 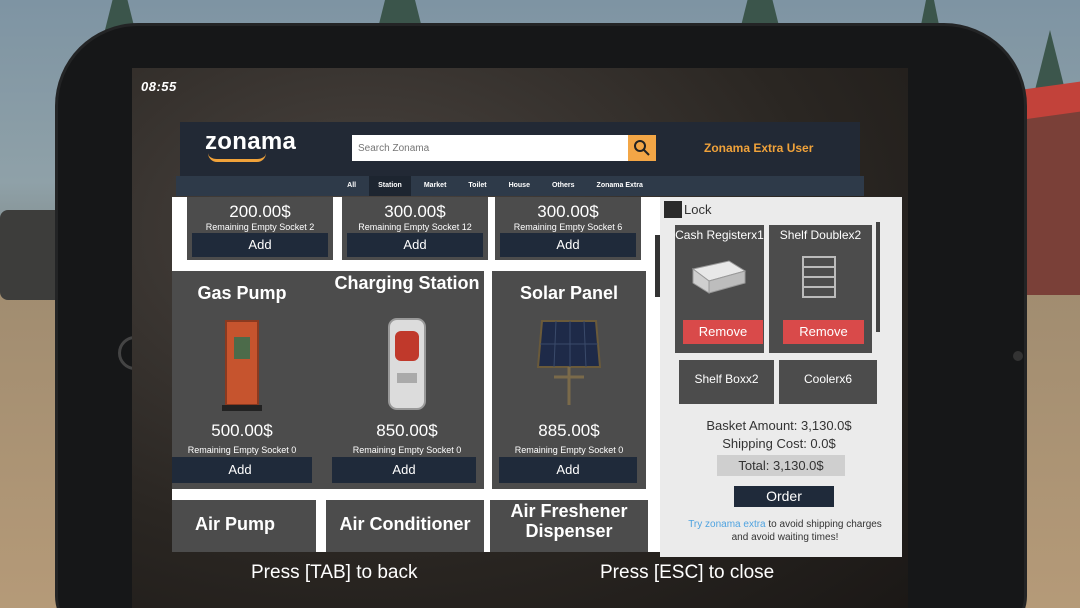 What do you see at coordinates (251, 141) in the screenshot?
I see `store-logo: zonama` at bounding box center [251, 141].